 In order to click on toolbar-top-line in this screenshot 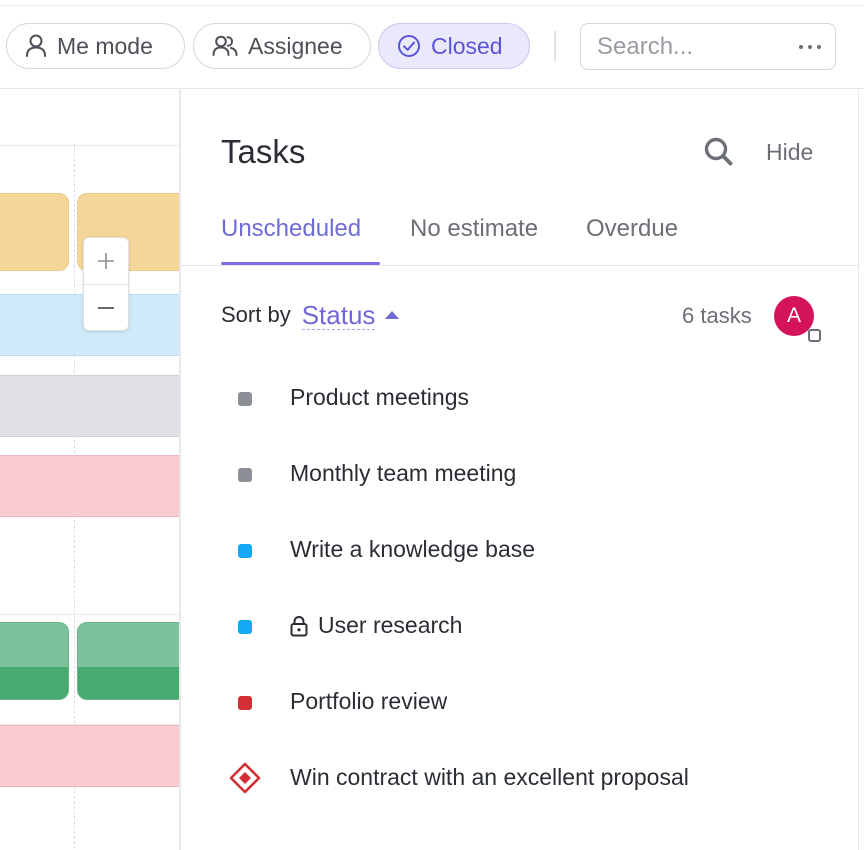, I will do `click(432, 5)`.